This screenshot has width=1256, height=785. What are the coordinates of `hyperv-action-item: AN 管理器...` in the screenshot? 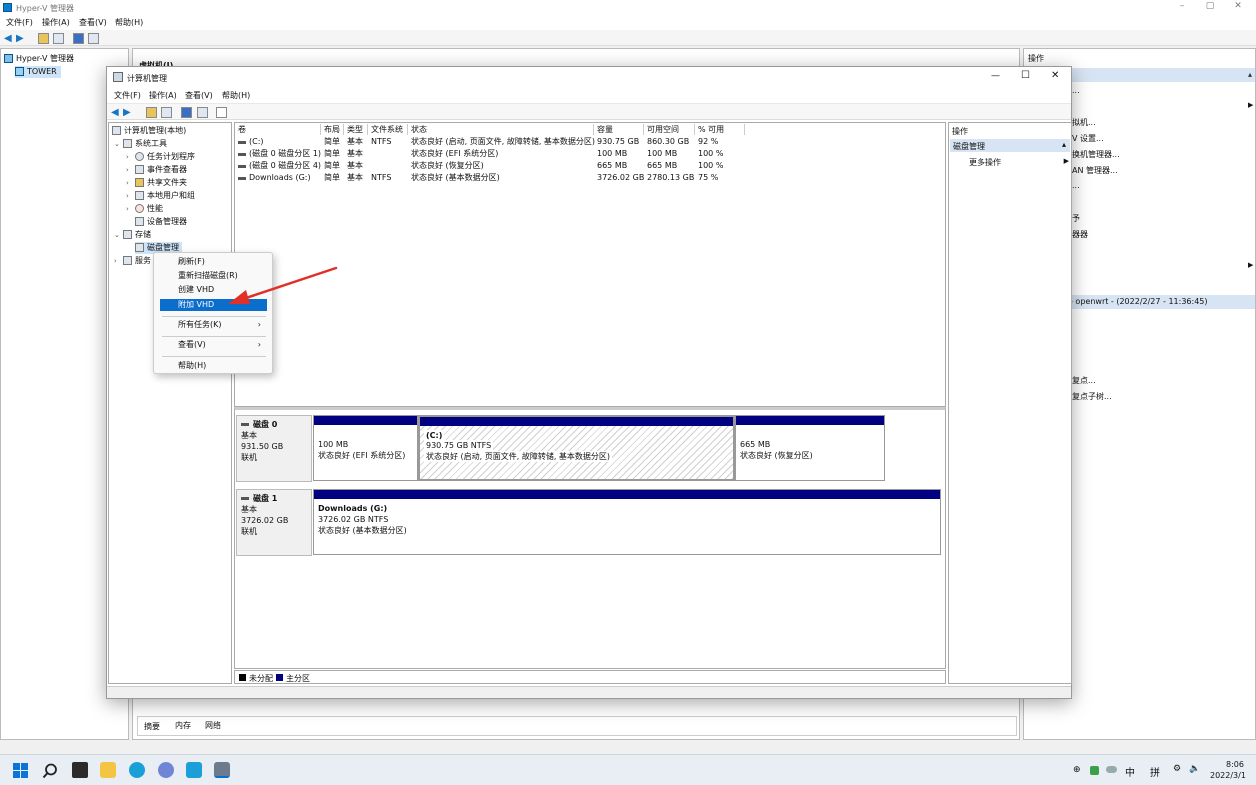 It's located at (1095, 170).